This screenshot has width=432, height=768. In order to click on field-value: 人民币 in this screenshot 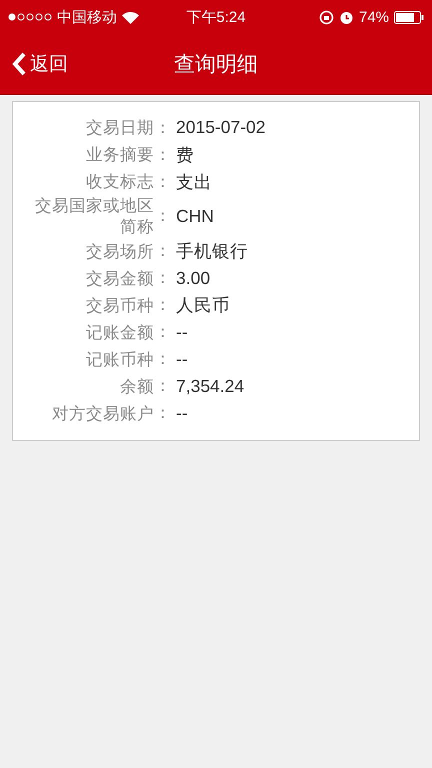, I will do `click(203, 306)`.